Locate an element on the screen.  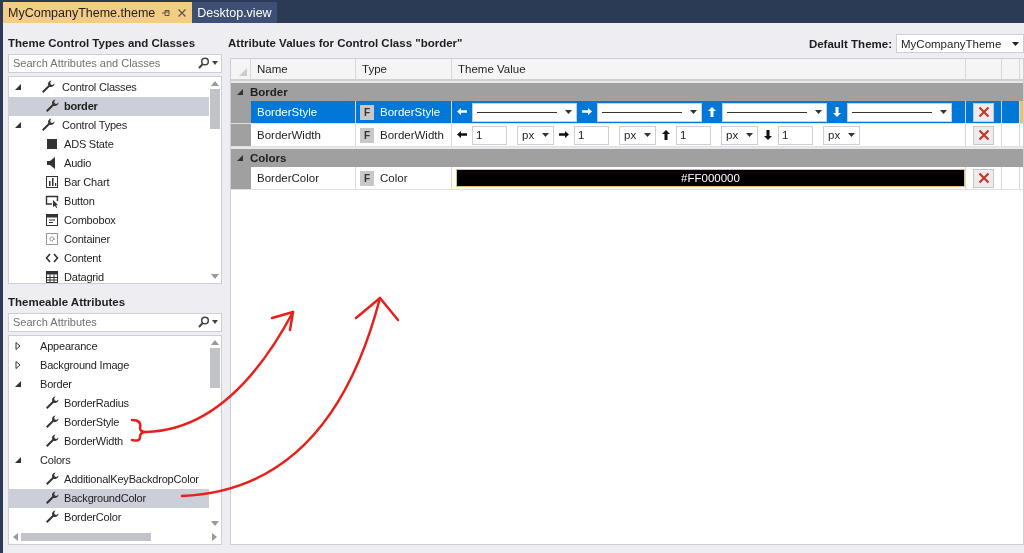
tree-item: Audio is located at coordinates (109, 163).